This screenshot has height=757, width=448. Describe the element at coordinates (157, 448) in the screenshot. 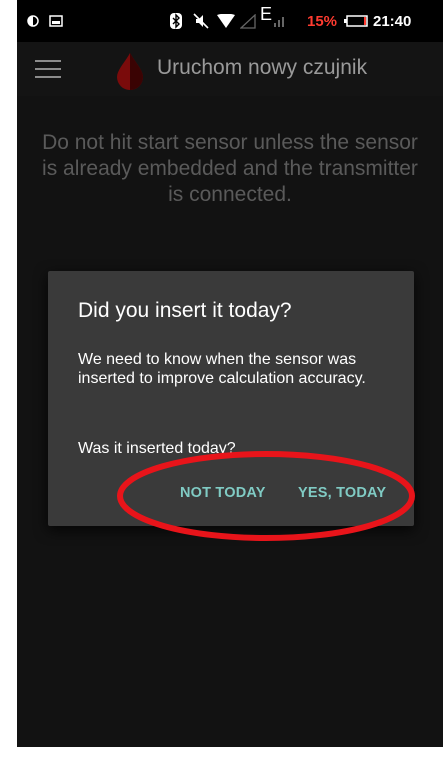

I see `dialog-question: Was it inserted today?` at that location.